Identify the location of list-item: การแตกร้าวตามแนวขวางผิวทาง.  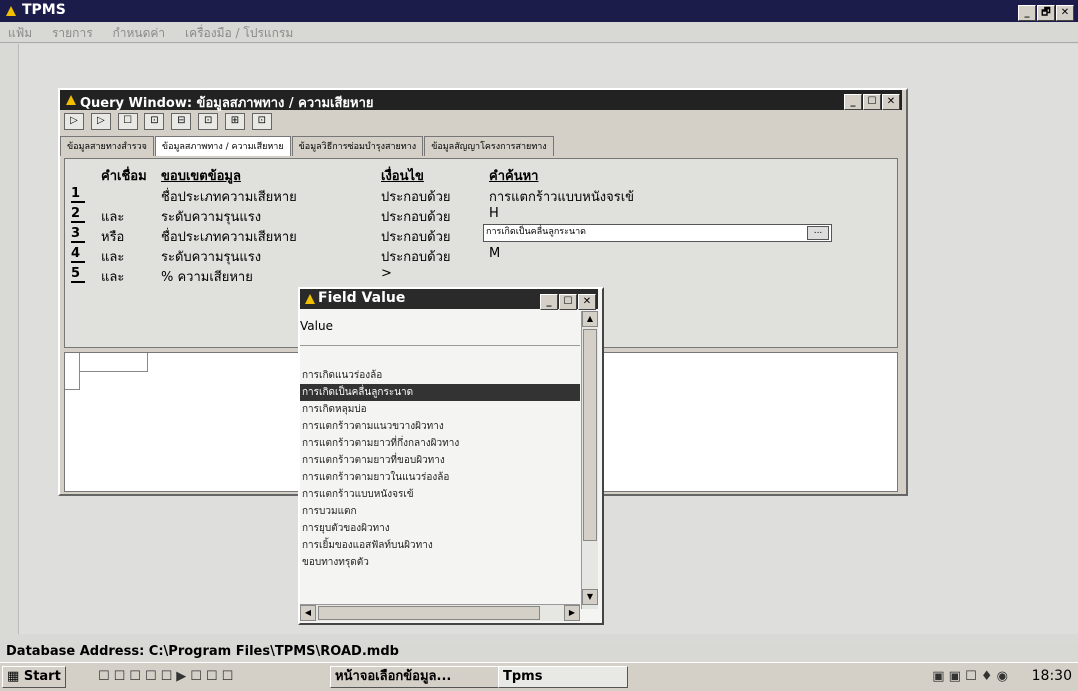
(440, 426).